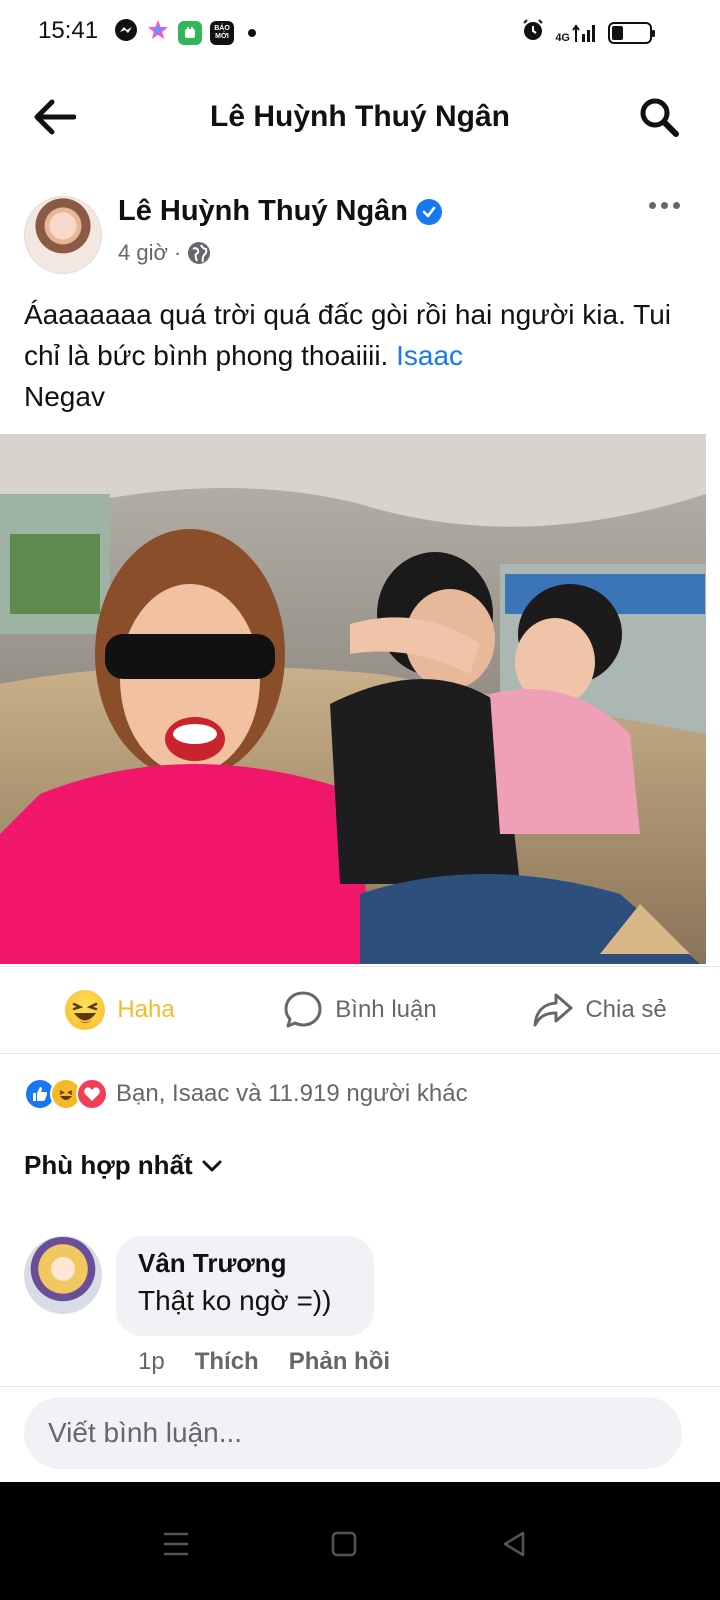 This screenshot has width=720, height=1600. Describe the element at coordinates (64, 396) in the screenshot. I see `mention-negav: Negav` at that location.